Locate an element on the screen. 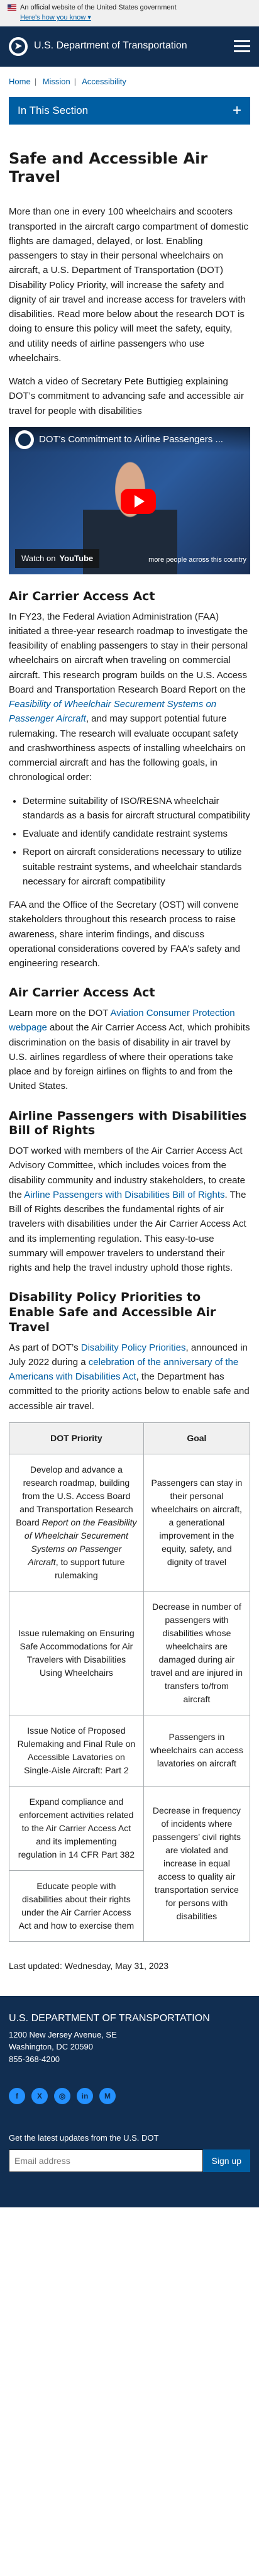  breadcrumb: Home | Mission | Accessibility is located at coordinates (129, 77).